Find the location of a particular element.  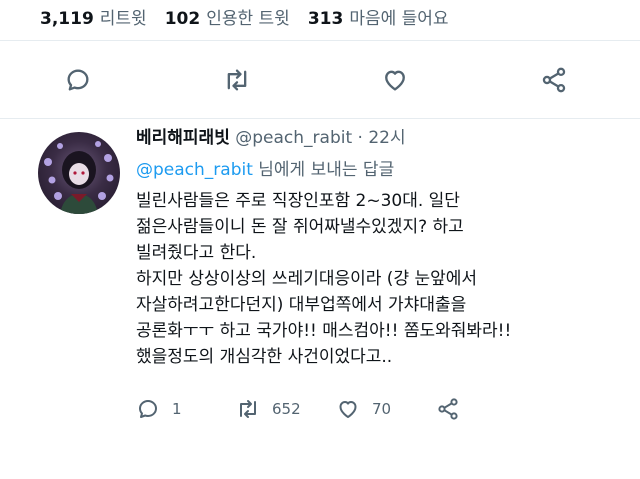

tweet-text-line: 자살하려고한다던지) 대부업쪽에서 가챠대출을 is located at coordinates (301, 305).